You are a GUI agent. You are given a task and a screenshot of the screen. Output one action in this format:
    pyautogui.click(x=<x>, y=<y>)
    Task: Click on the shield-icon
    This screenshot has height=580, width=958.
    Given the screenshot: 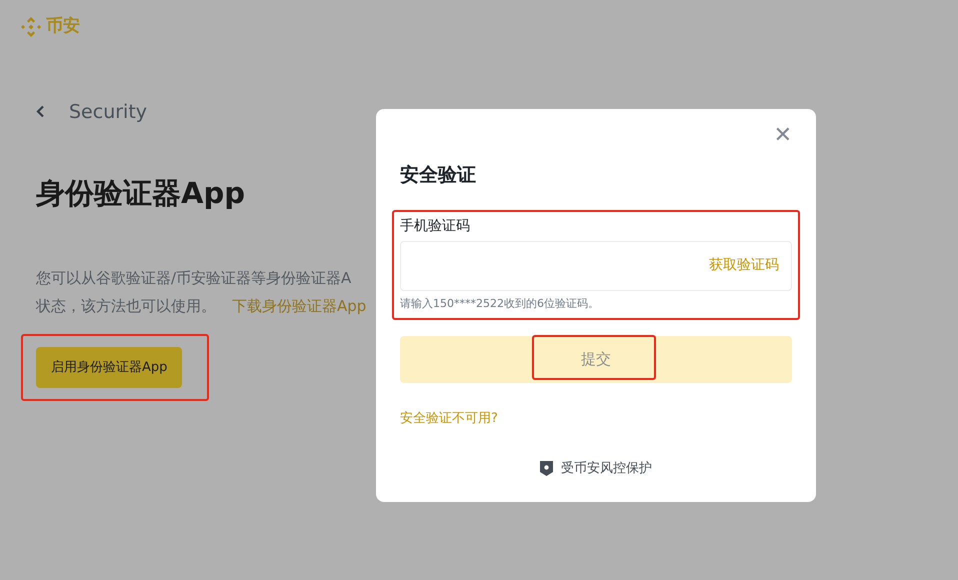 What is the action you would take?
    pyautogui.click(x=546, y=468)
    